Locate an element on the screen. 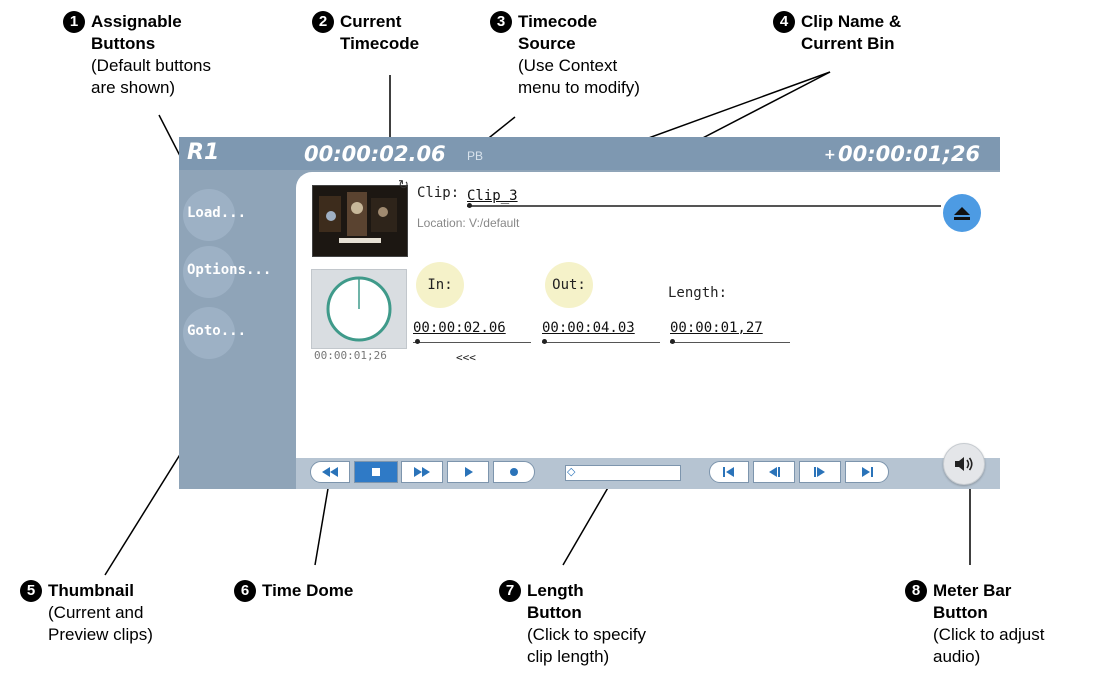  play-button is located at coordinates (468, 472).